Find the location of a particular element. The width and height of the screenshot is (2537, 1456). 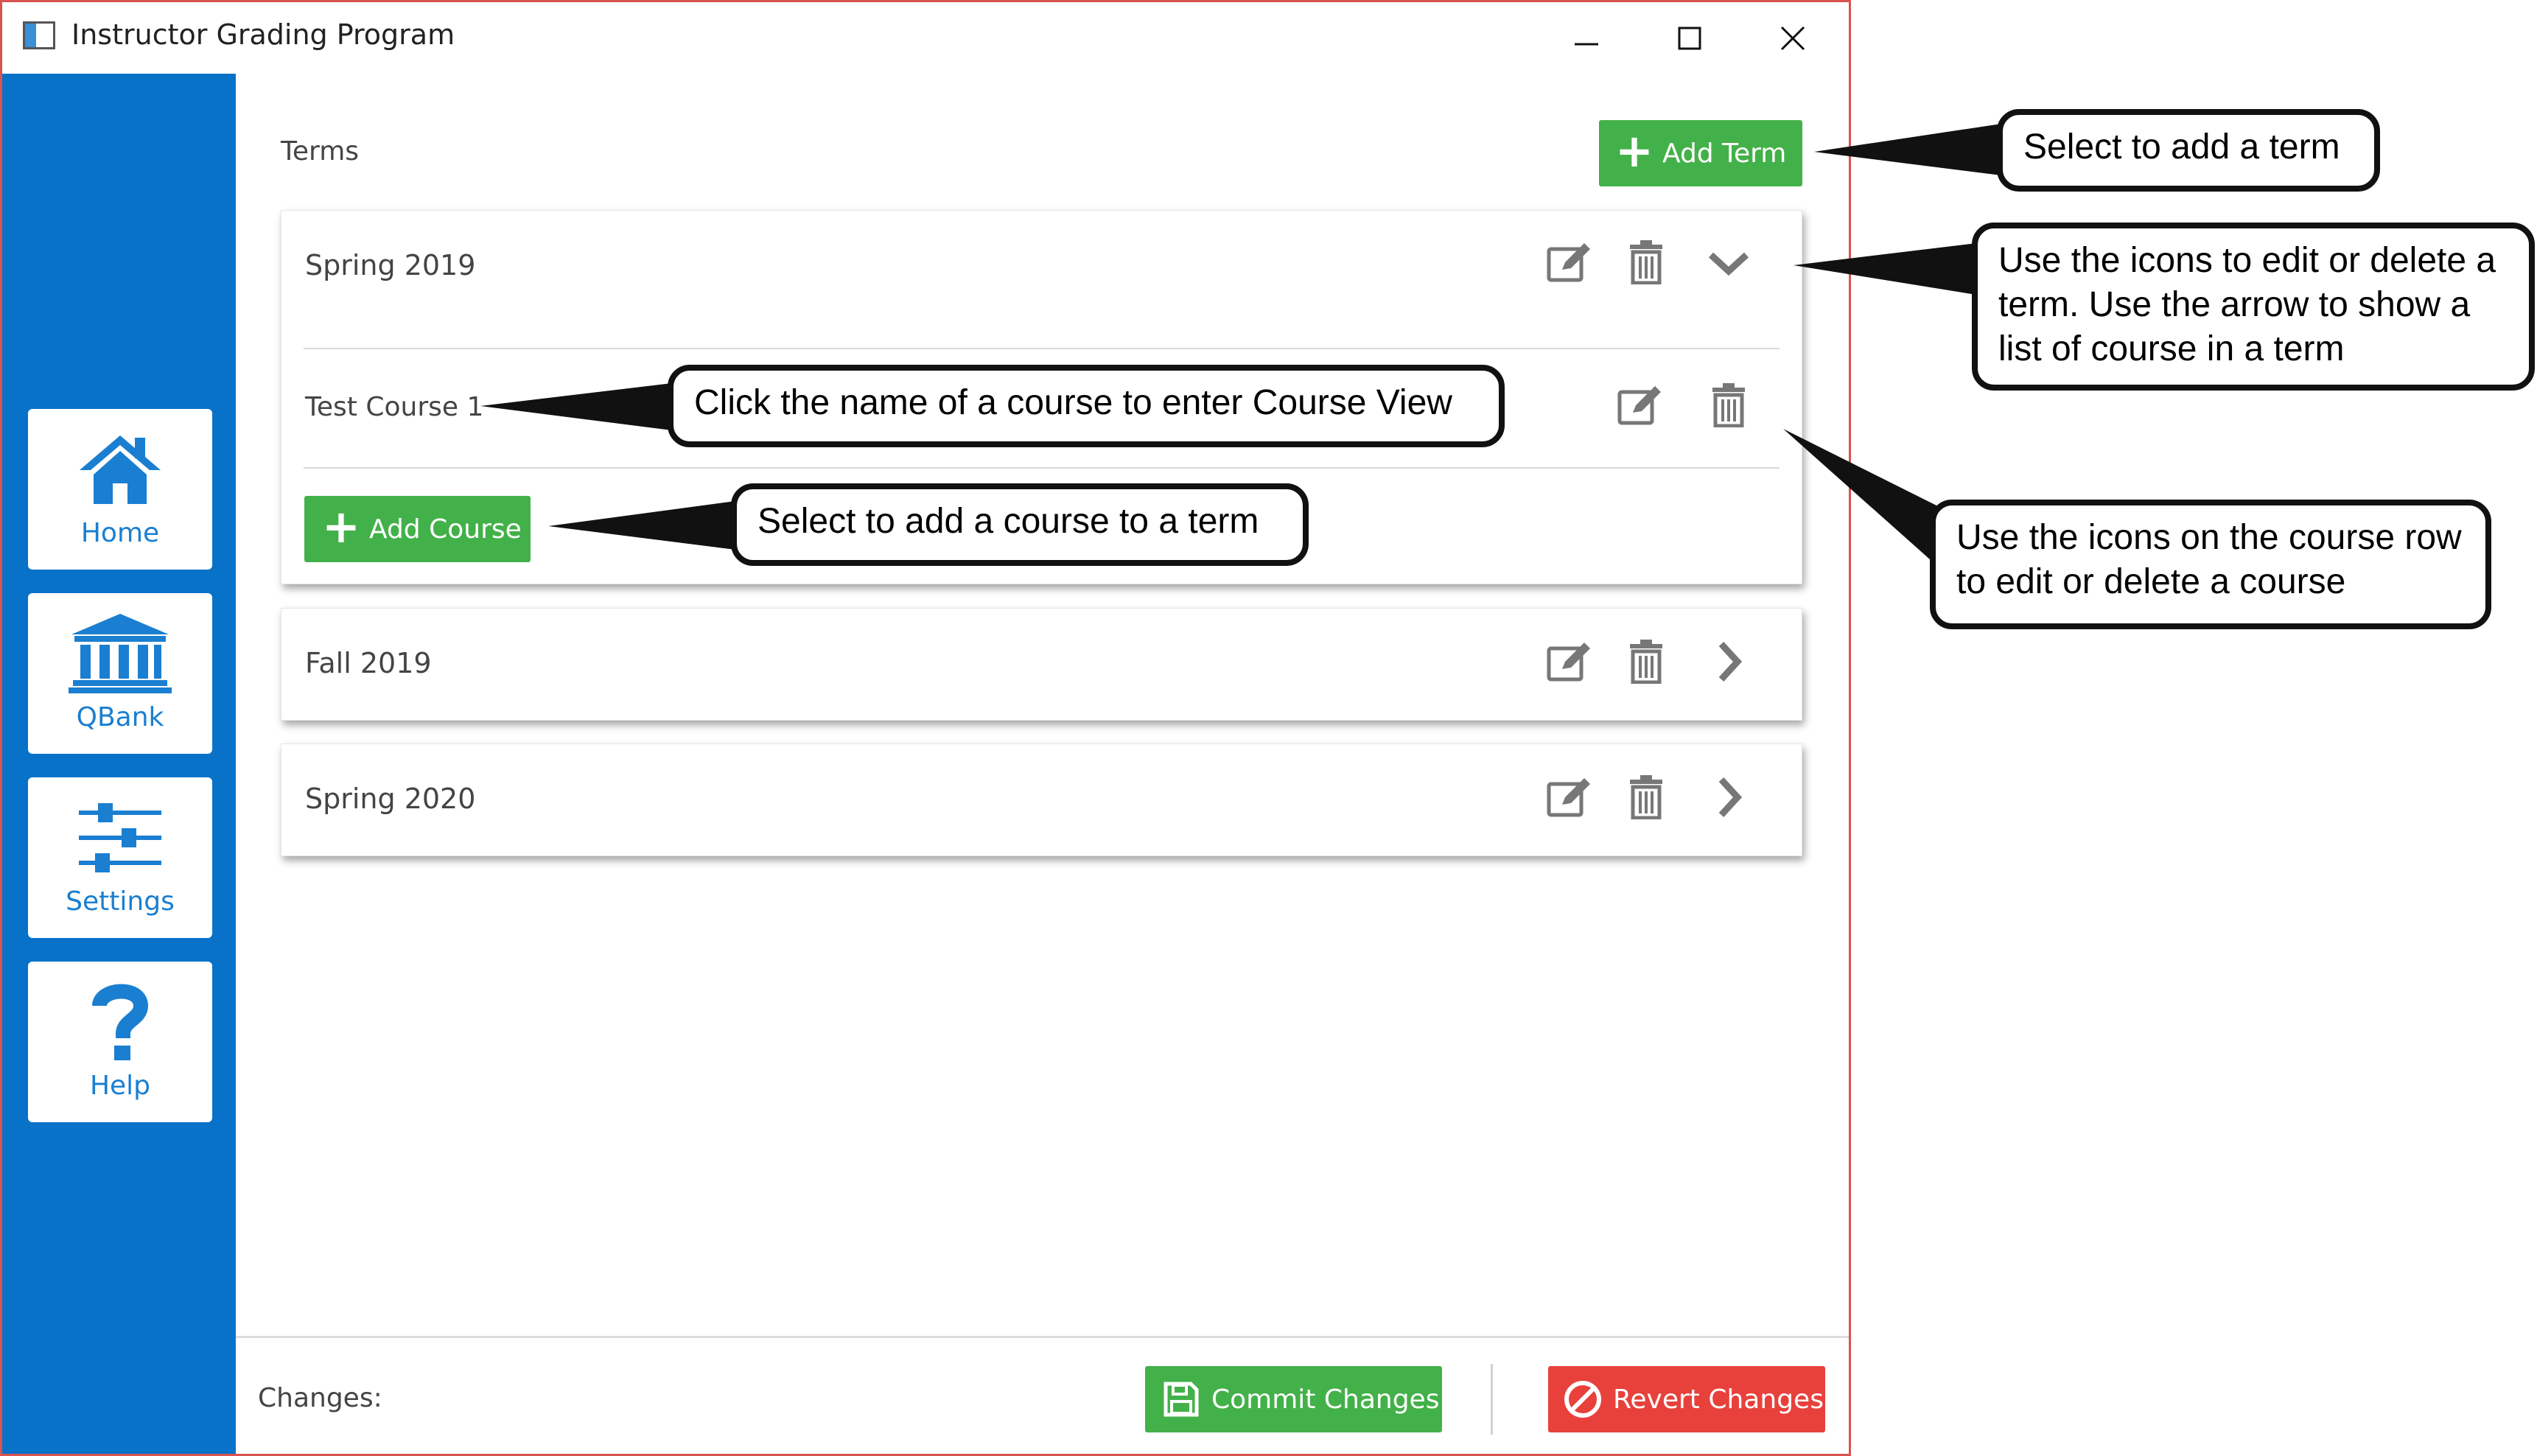

pointer-add-course is located at coordinates (641, 525).